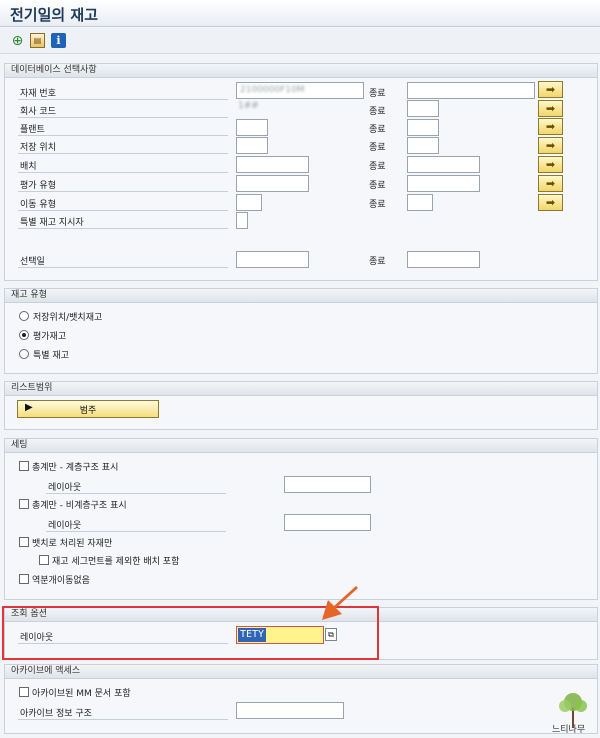  I want to click on selection-date-to-input, so click(443, 259).